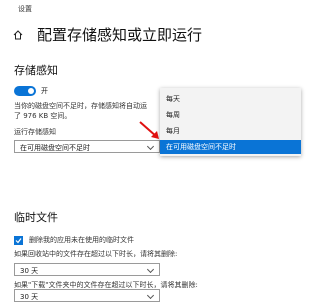 This screenshot has width=320, height=304. I want to click on window-title: 设置, so click(25, 9).